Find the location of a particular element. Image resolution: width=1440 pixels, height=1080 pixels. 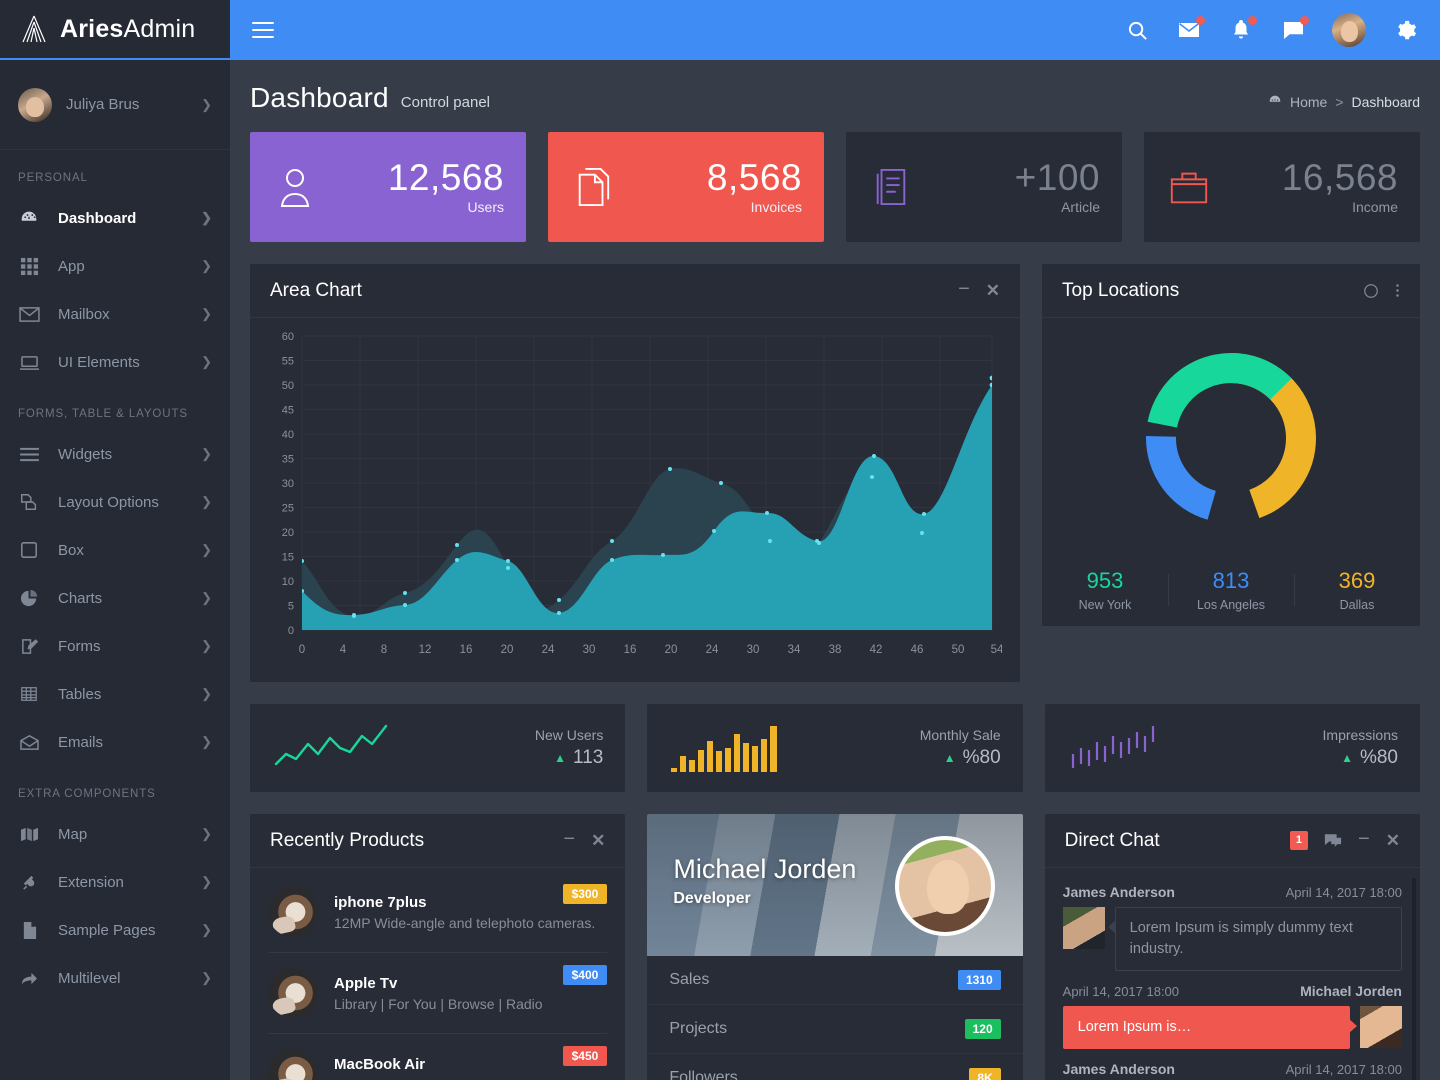

panel-tools: − ✕ is located at coordinates (584, 840).